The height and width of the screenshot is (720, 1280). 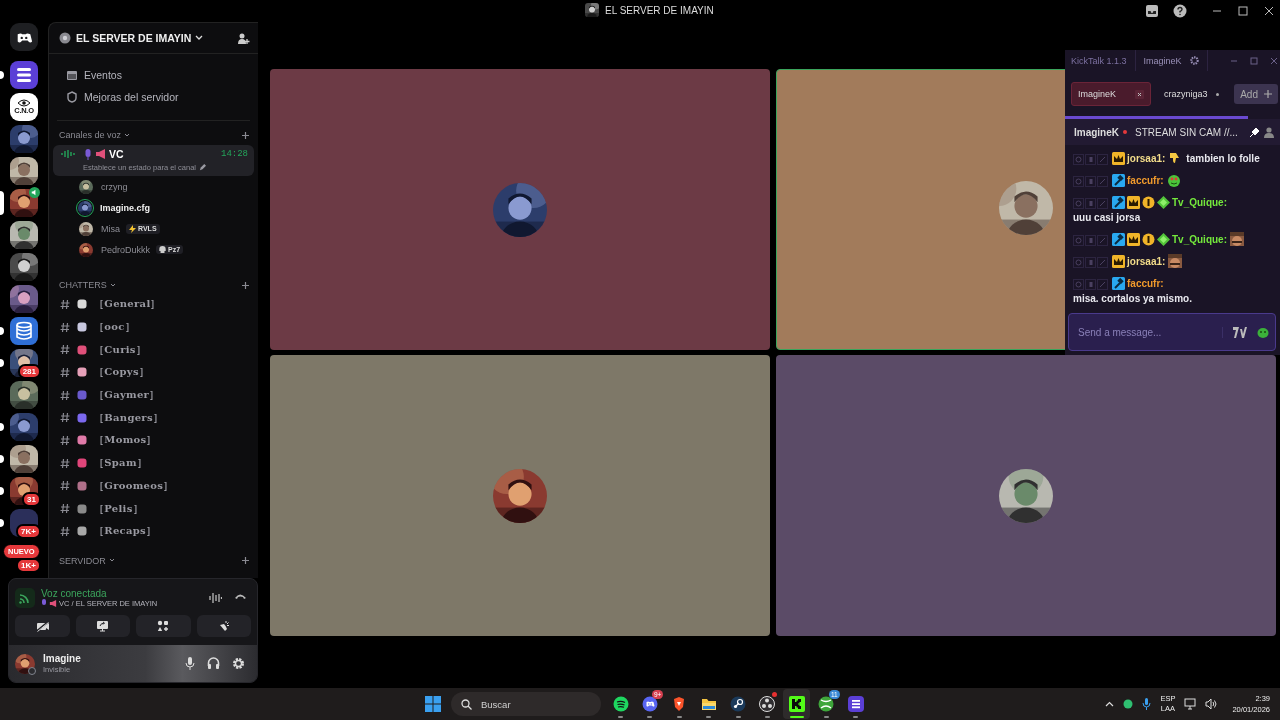 I want to click on camera-off-icon, so click(x=42, y=626).